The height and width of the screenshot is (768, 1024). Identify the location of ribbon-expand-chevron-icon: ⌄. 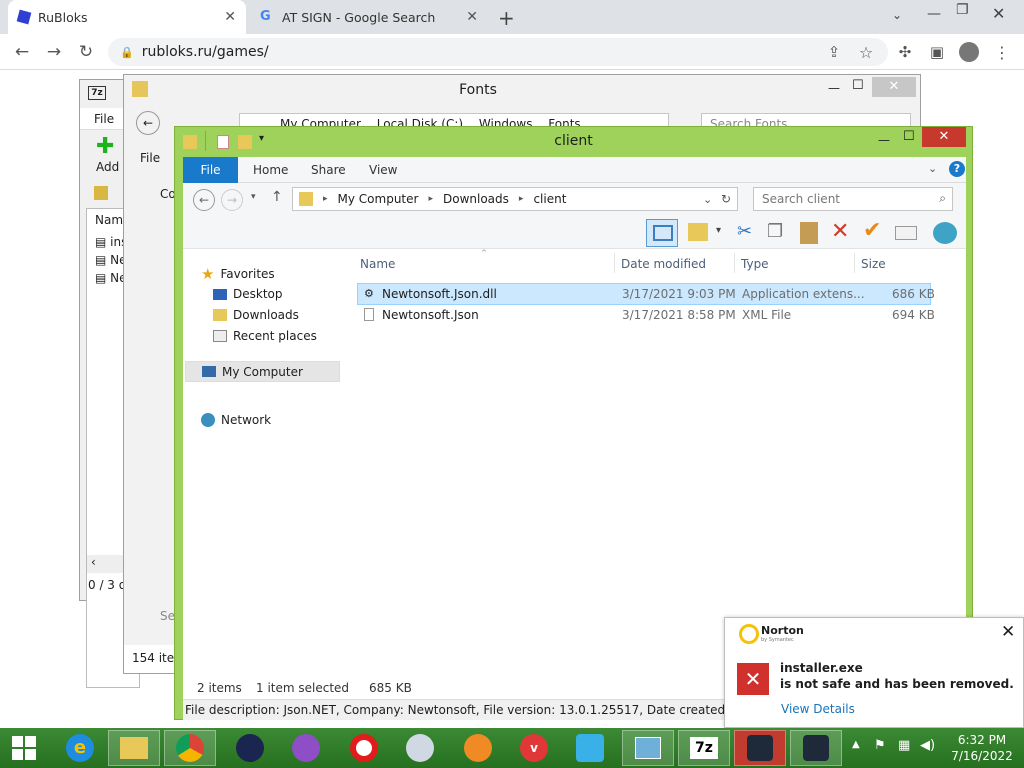
(932, 168).